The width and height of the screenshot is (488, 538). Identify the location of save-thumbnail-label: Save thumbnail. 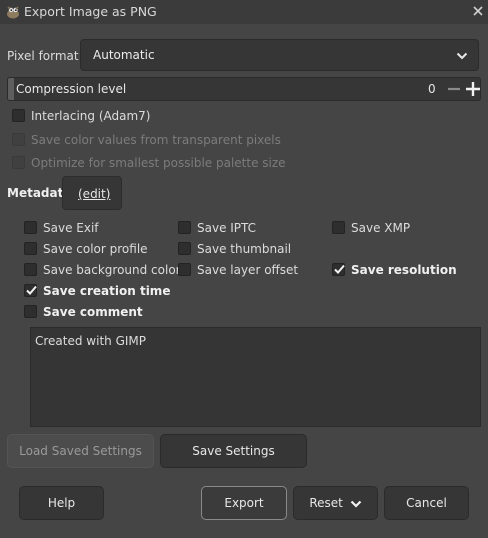
(244, 249).